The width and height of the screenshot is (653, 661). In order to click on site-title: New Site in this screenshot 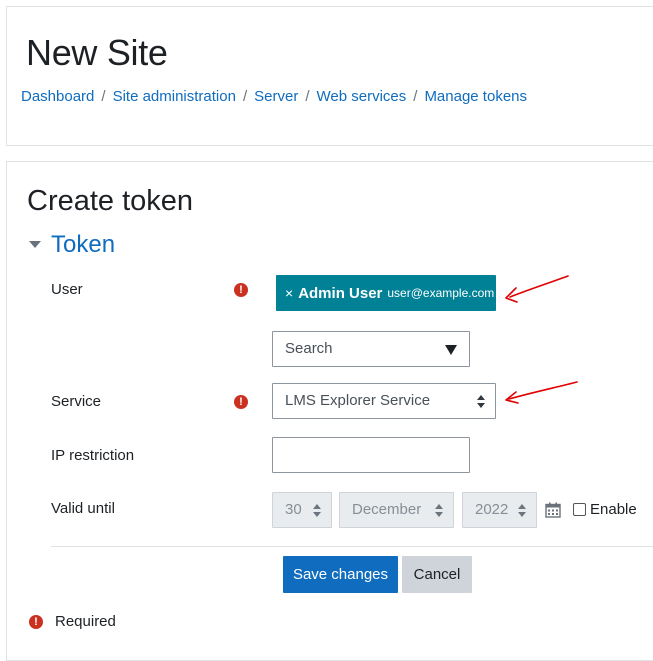, I will do `click(97, 52)`.